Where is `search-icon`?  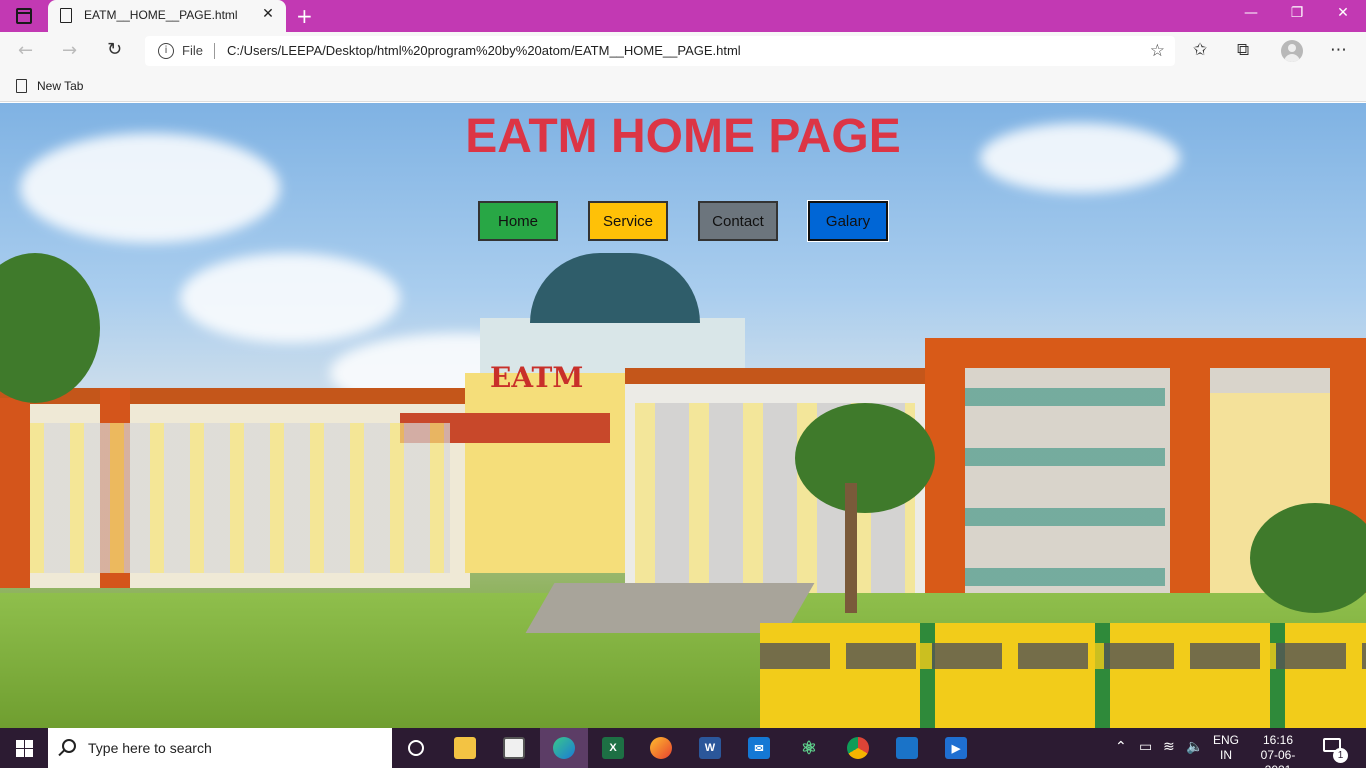
search-icon is located at coordinates (69, 746).